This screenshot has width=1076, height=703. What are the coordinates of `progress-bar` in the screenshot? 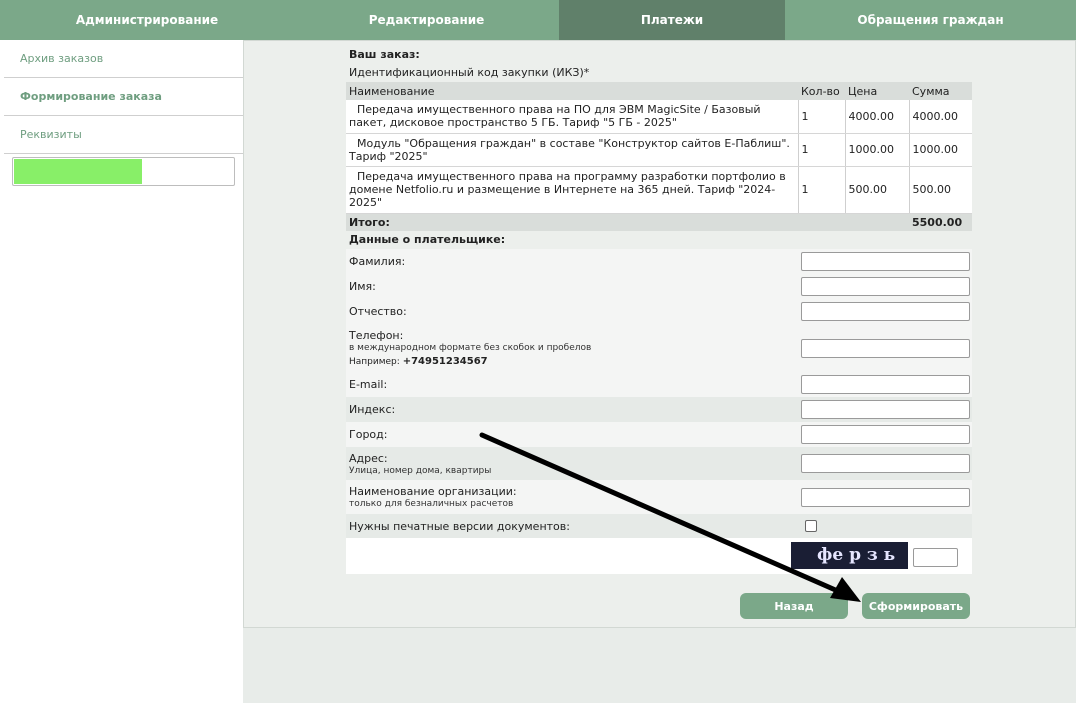 It's located at (123, 171).